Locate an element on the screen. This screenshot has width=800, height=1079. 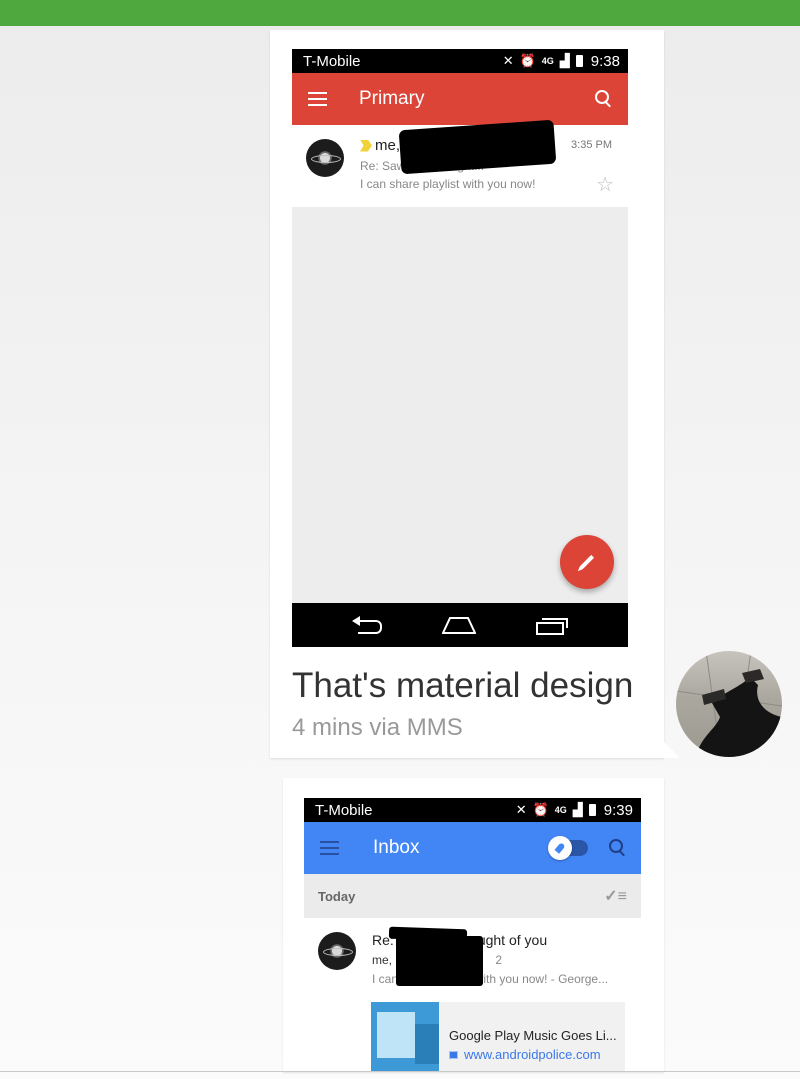
star-icon: ☆ is located at coordinates (605, 185).